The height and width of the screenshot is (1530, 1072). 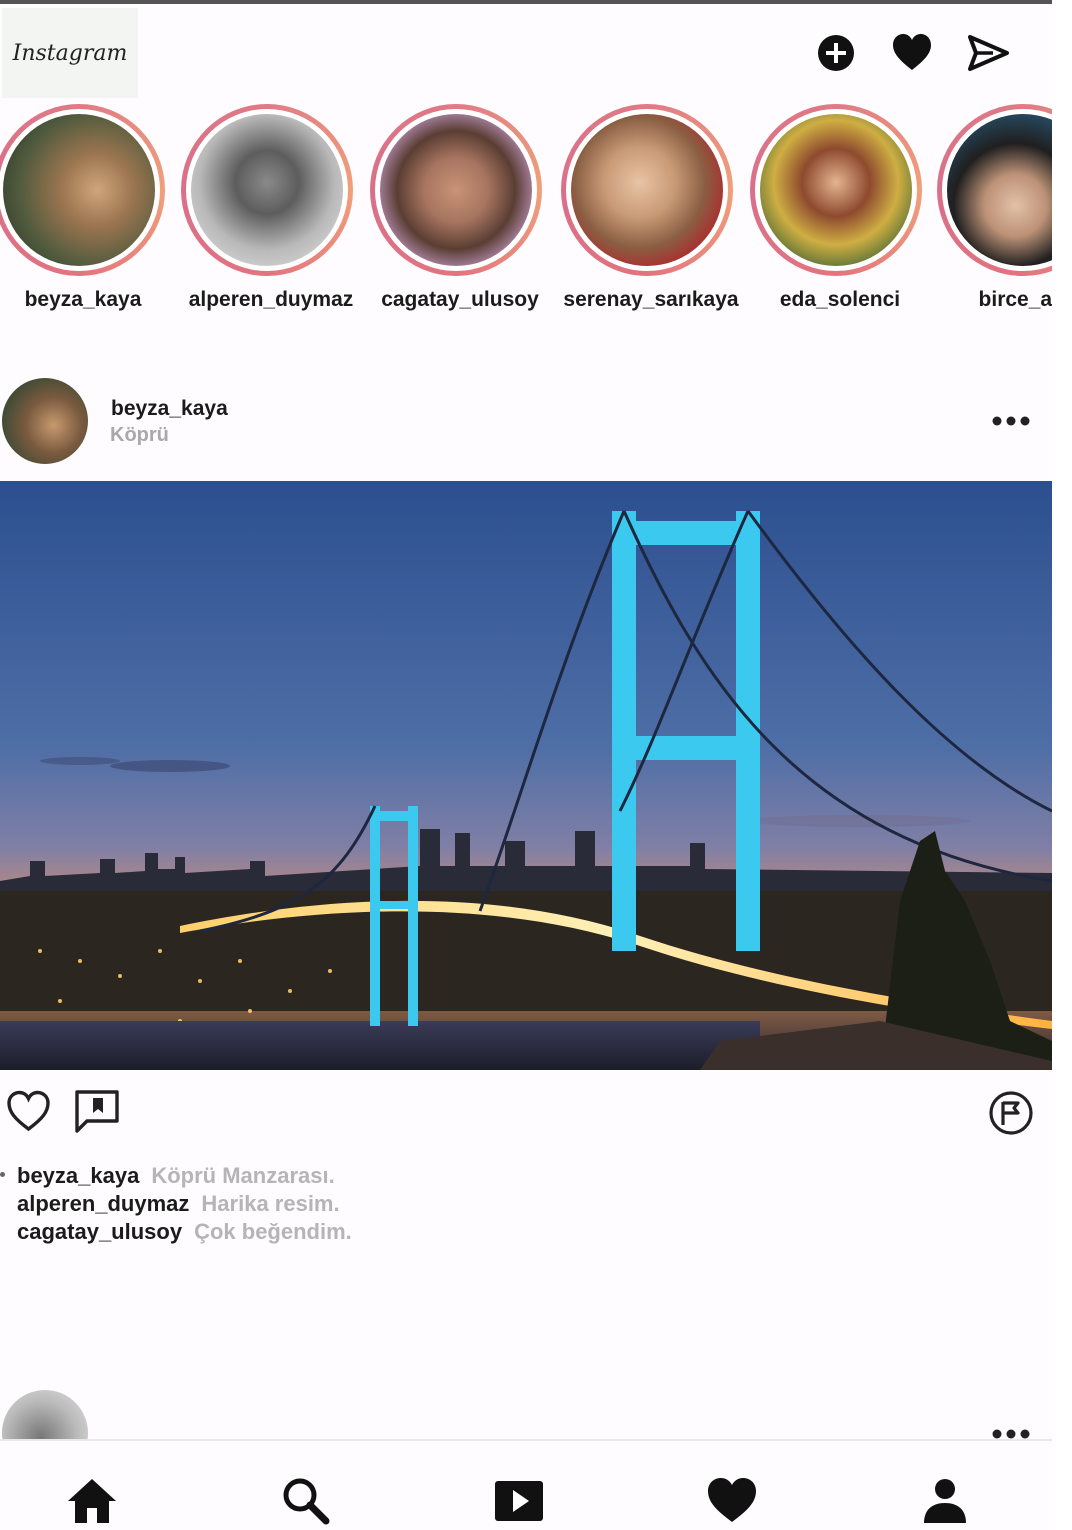 I want to click on story-username: beyza_kaya, so click(x=83, y=299).